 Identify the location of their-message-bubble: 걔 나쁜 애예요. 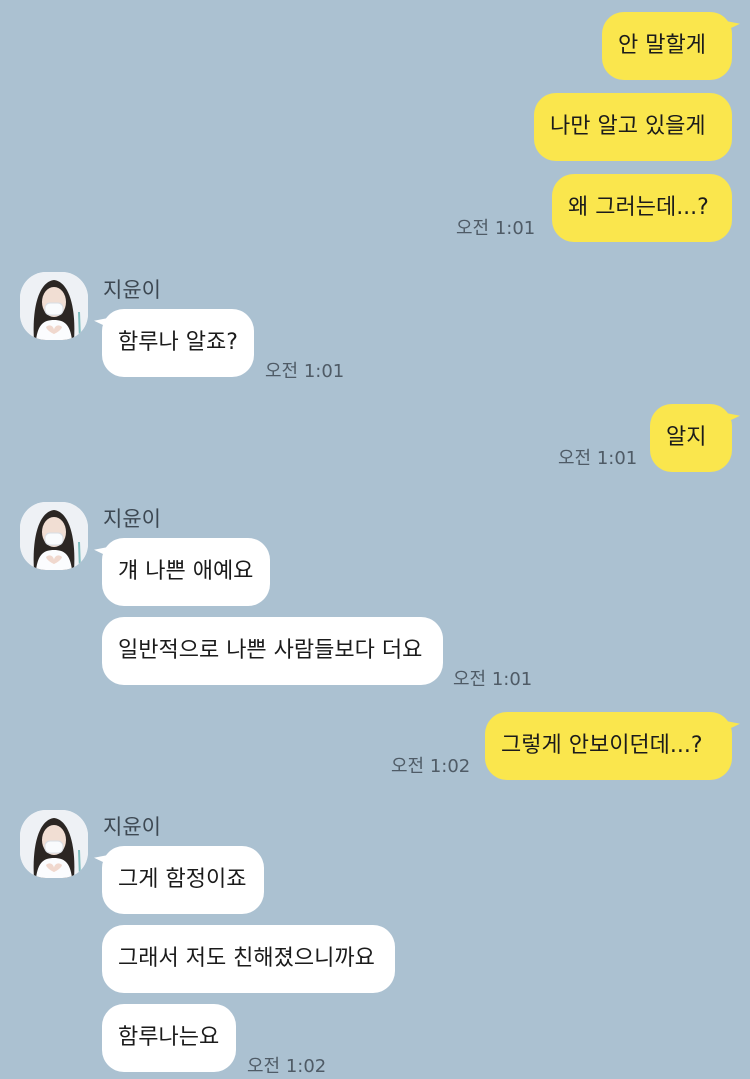
(186, 572).